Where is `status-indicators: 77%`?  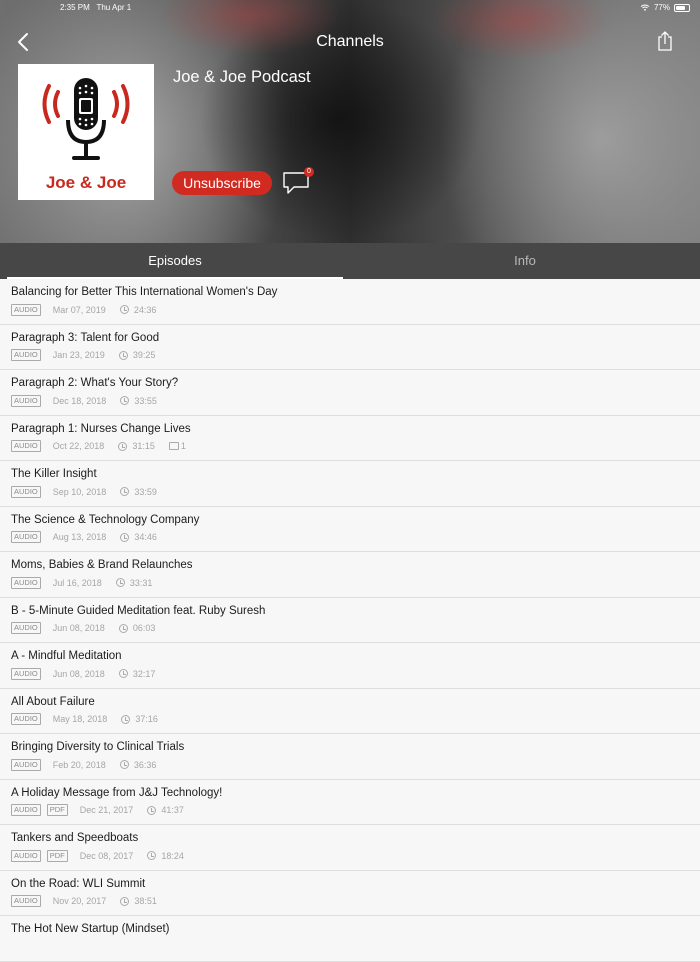
status-indicators: 77% is located at coordinates (665, 7).